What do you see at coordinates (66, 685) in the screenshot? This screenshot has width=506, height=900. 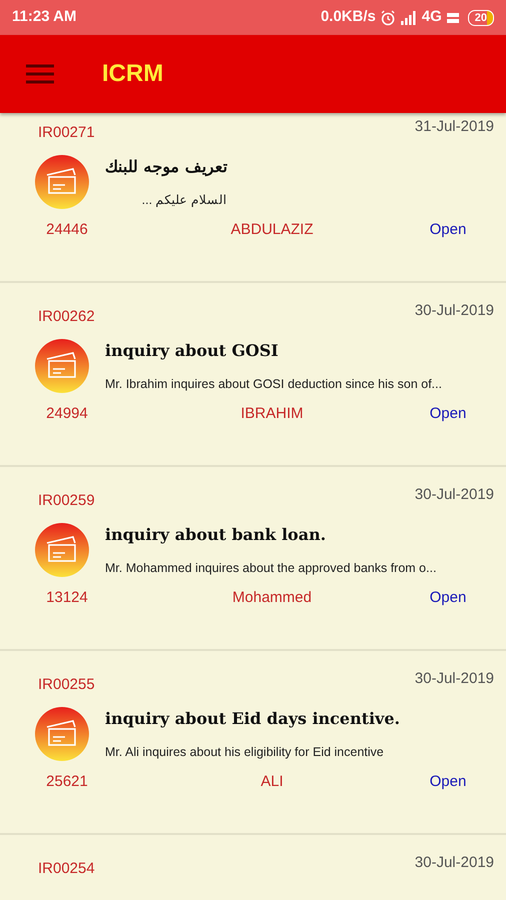 I see `ticket-id: IR00255` at bounding box center [66, 685].